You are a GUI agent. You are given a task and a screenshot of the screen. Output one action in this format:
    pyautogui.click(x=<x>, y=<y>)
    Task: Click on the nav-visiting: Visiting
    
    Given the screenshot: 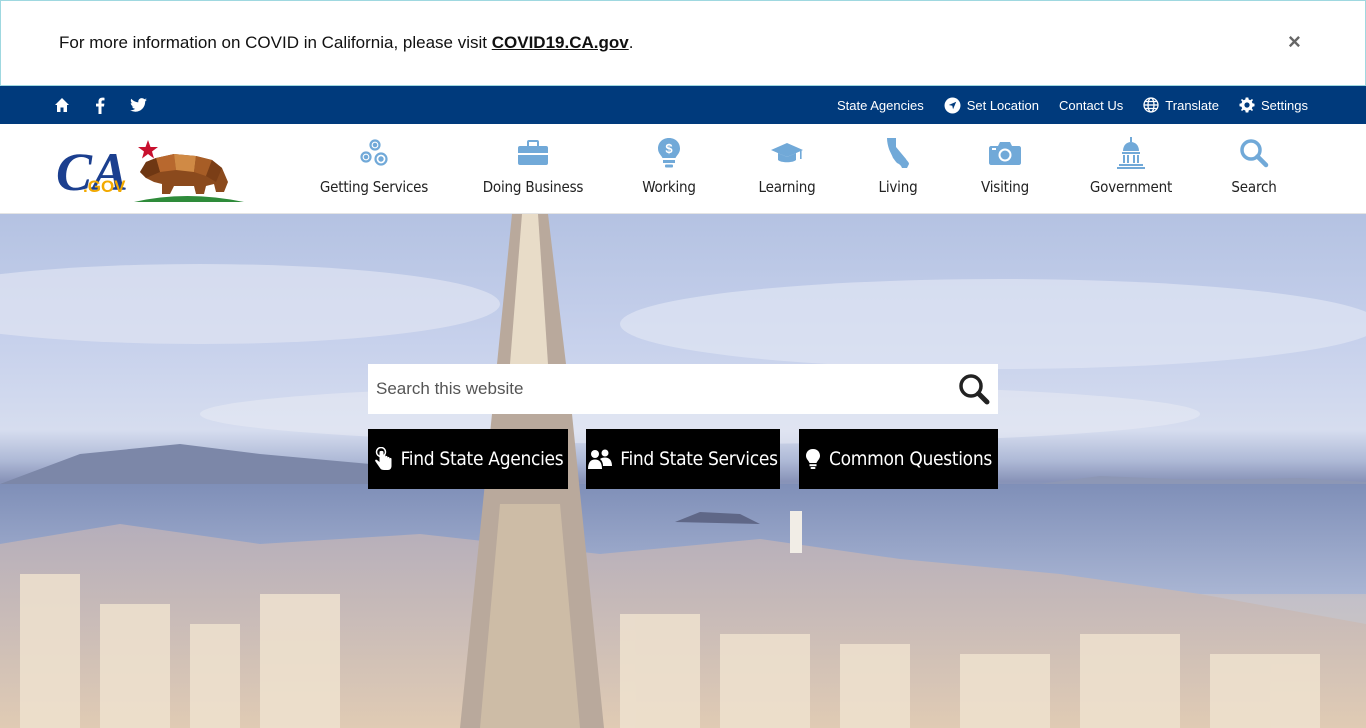 What is the action you would take?
    pyautogui.click(x=1005, y=168)
    